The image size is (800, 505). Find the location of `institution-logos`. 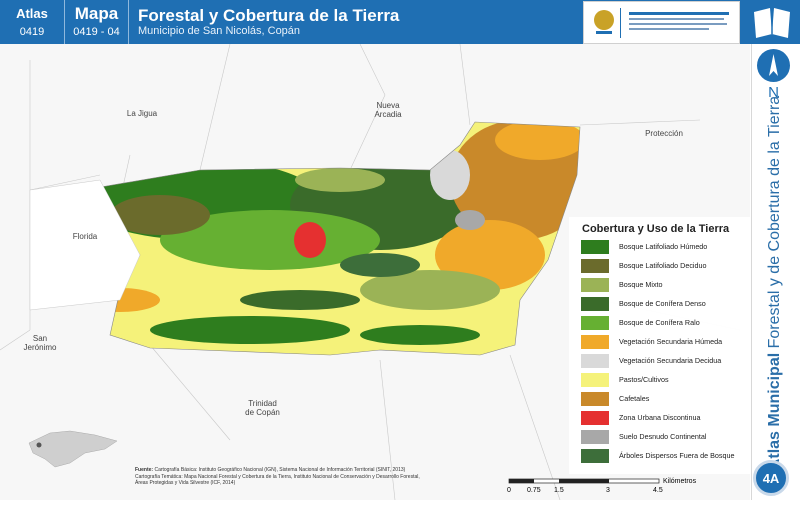

institution-logos is located at coordinates (661, 22).